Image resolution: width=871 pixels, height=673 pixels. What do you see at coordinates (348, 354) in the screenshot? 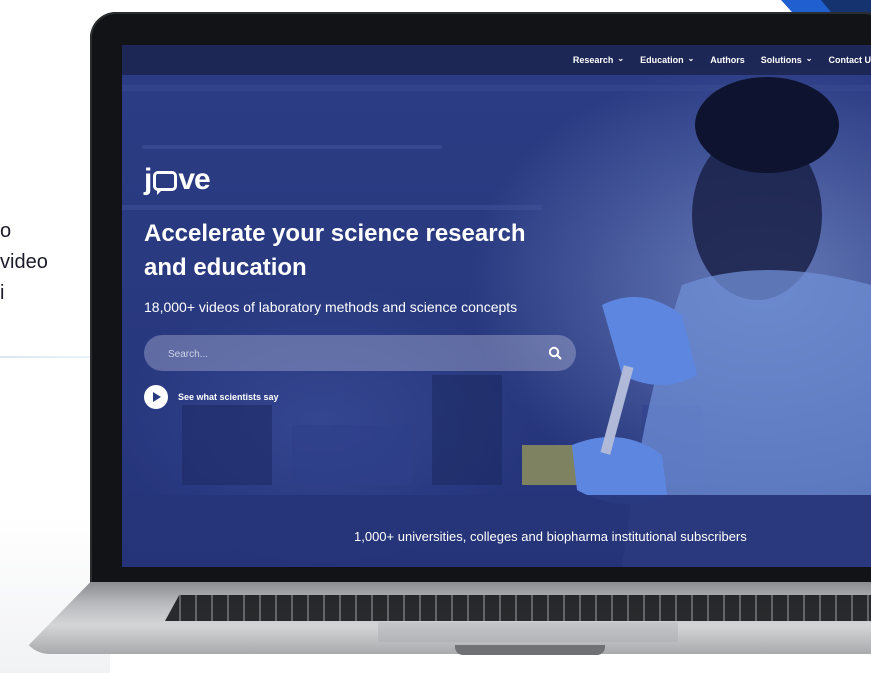
I see `search-input` at bounding box center [348, 354].